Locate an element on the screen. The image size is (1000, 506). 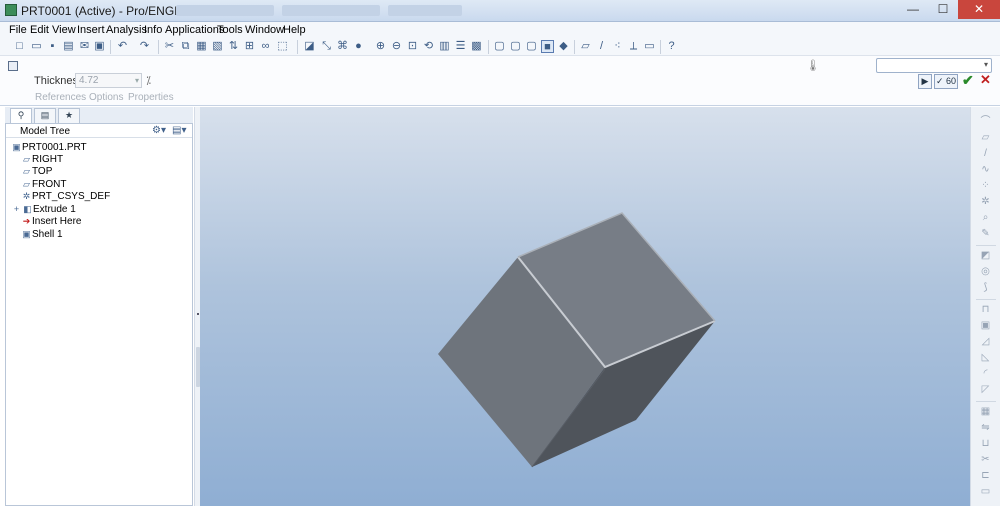
tree-item-right: ▱ RIGHT is located at coordinates (42, 160).